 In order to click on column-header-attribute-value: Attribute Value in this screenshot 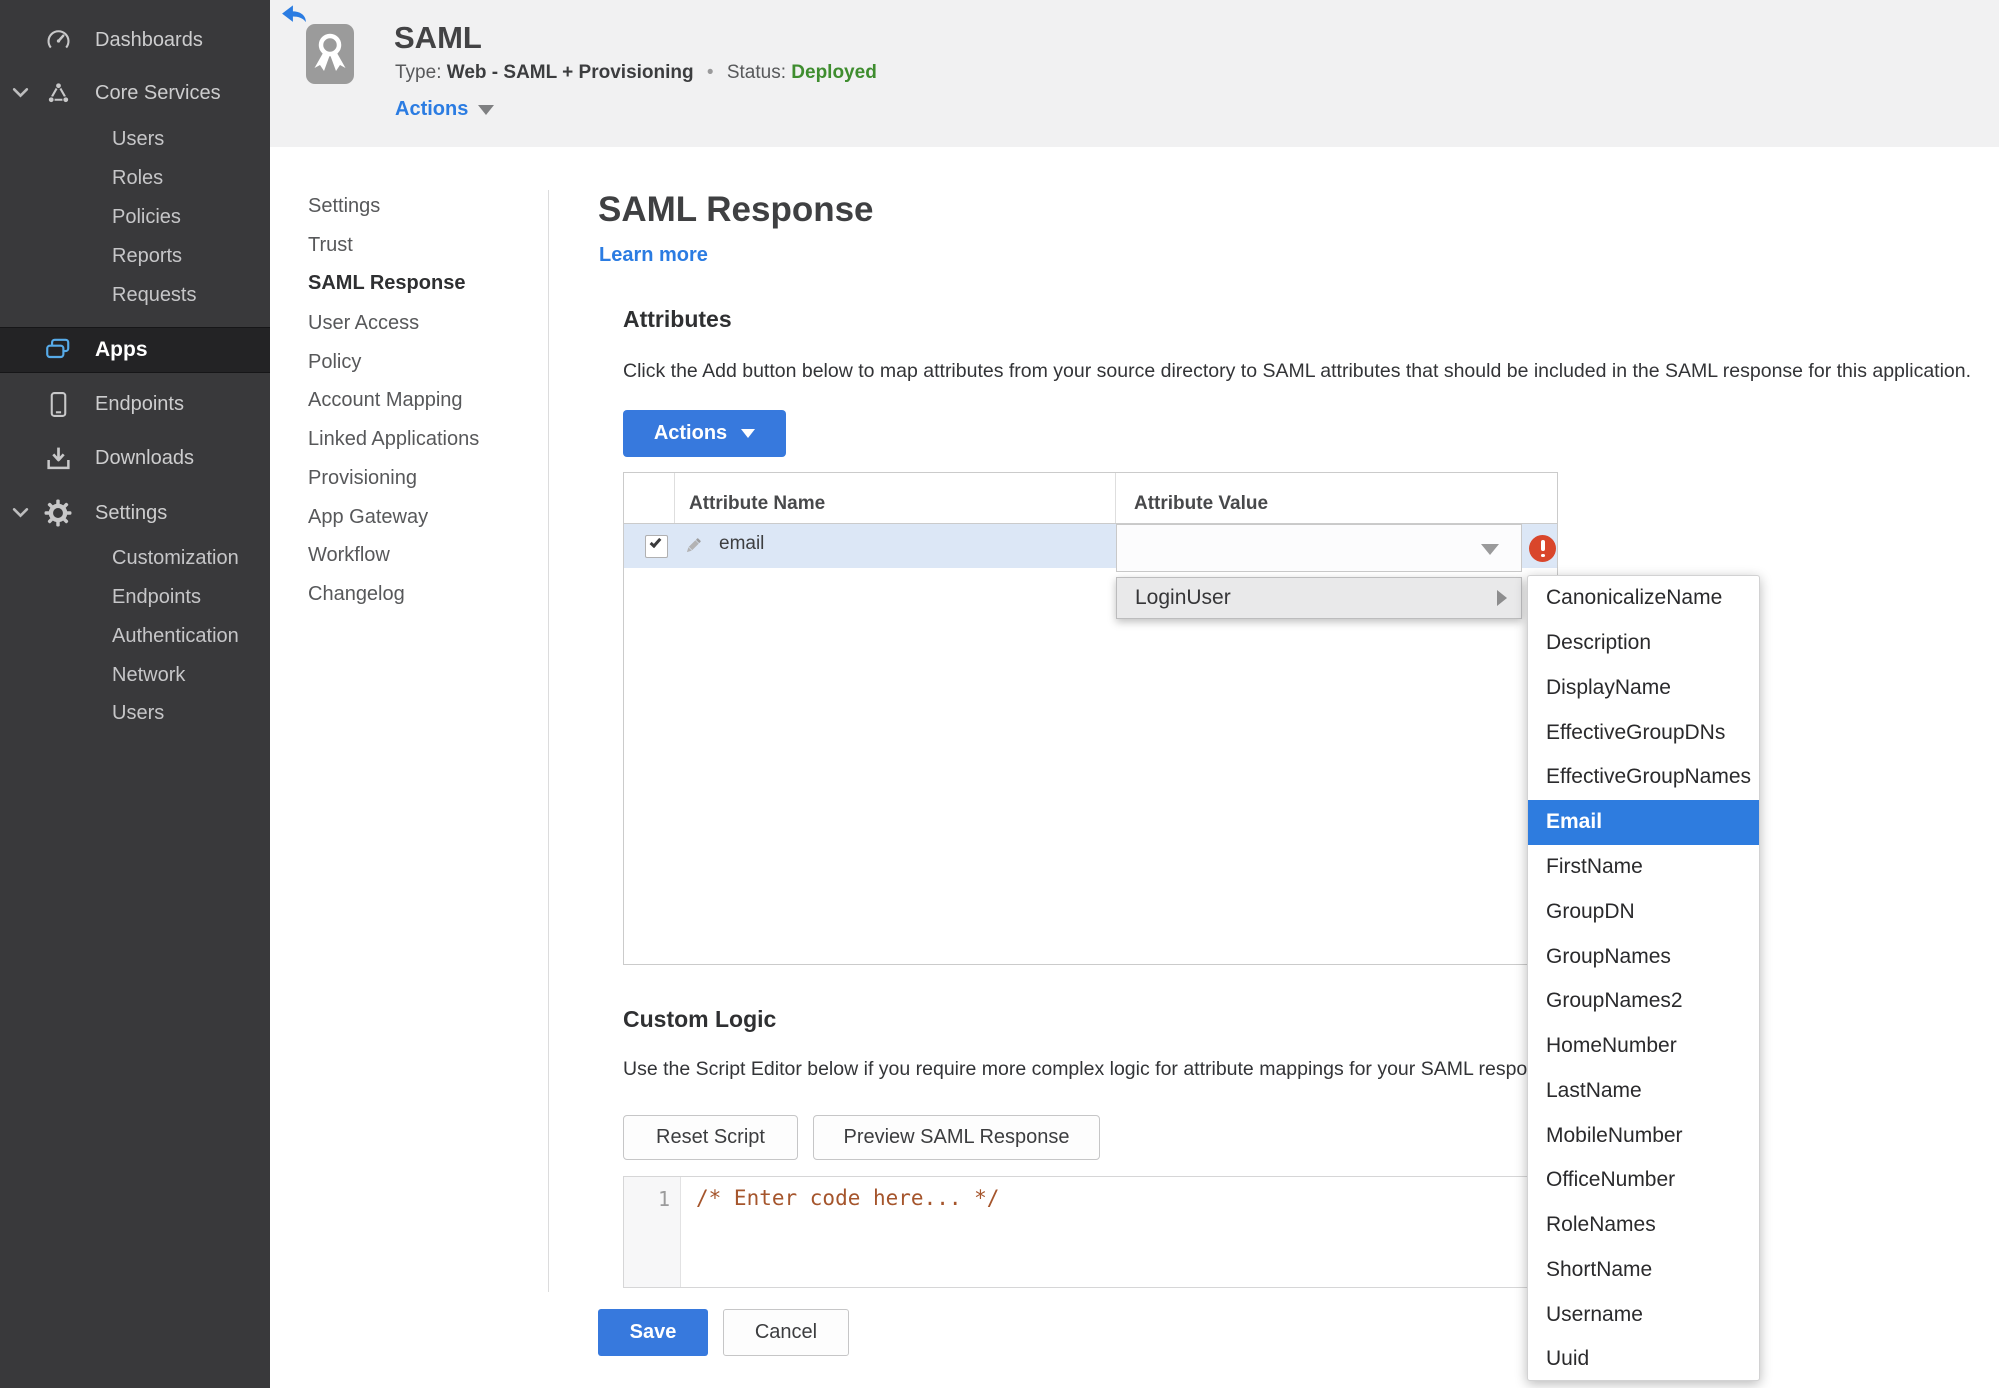, I will do `click(1201, 503)`.